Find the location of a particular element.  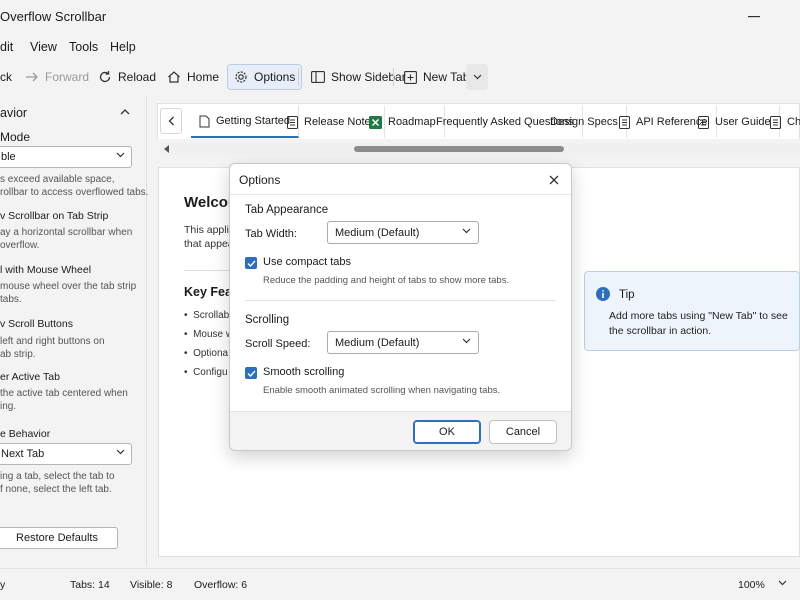

scrollbar-thumb is located at coordinates (459, 149).